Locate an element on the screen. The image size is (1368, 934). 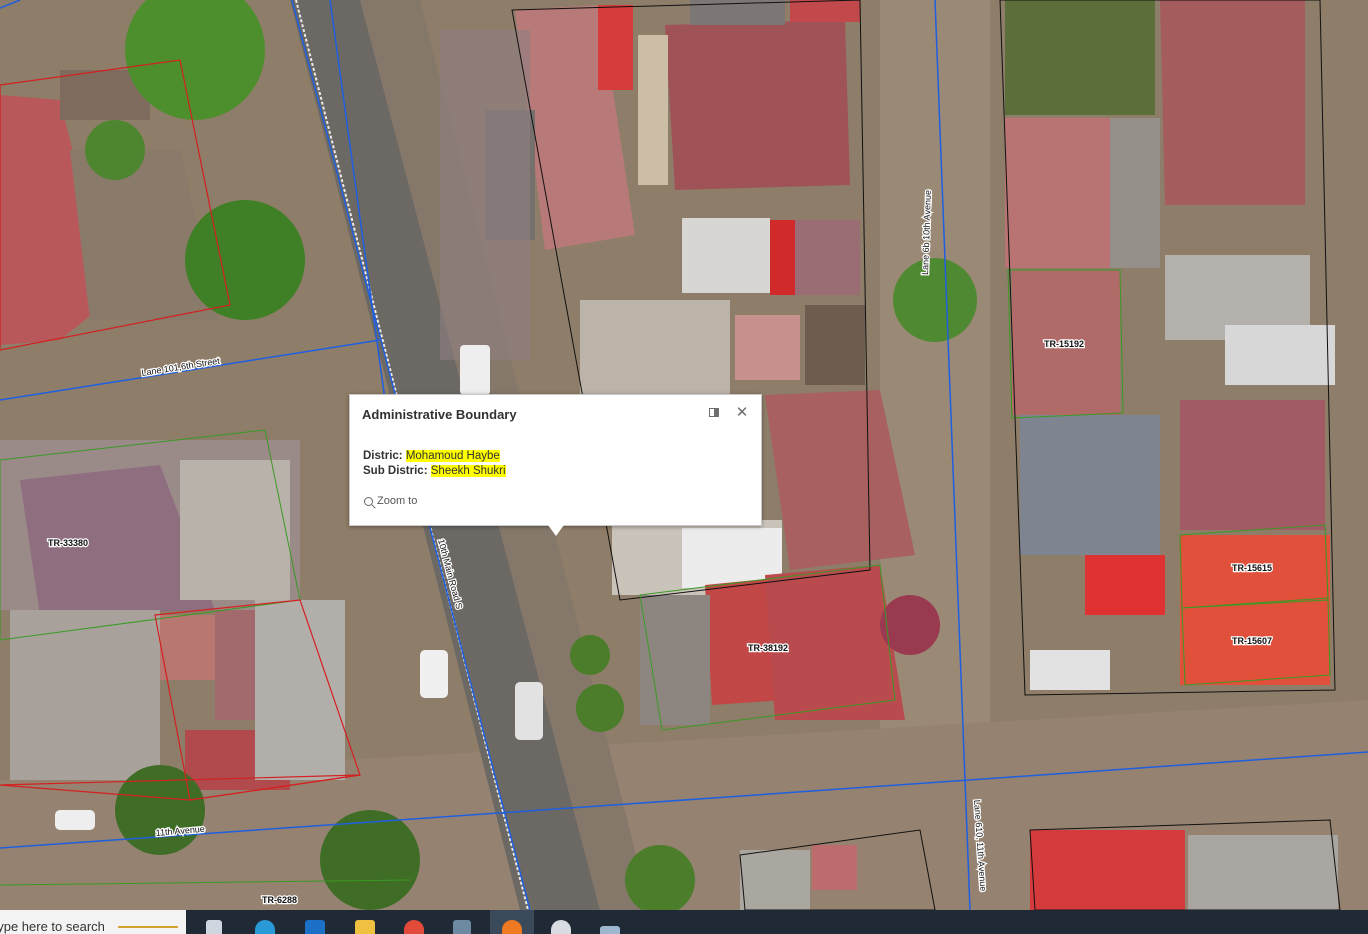
field-label: Distric: is located at coordinates (383, 456).